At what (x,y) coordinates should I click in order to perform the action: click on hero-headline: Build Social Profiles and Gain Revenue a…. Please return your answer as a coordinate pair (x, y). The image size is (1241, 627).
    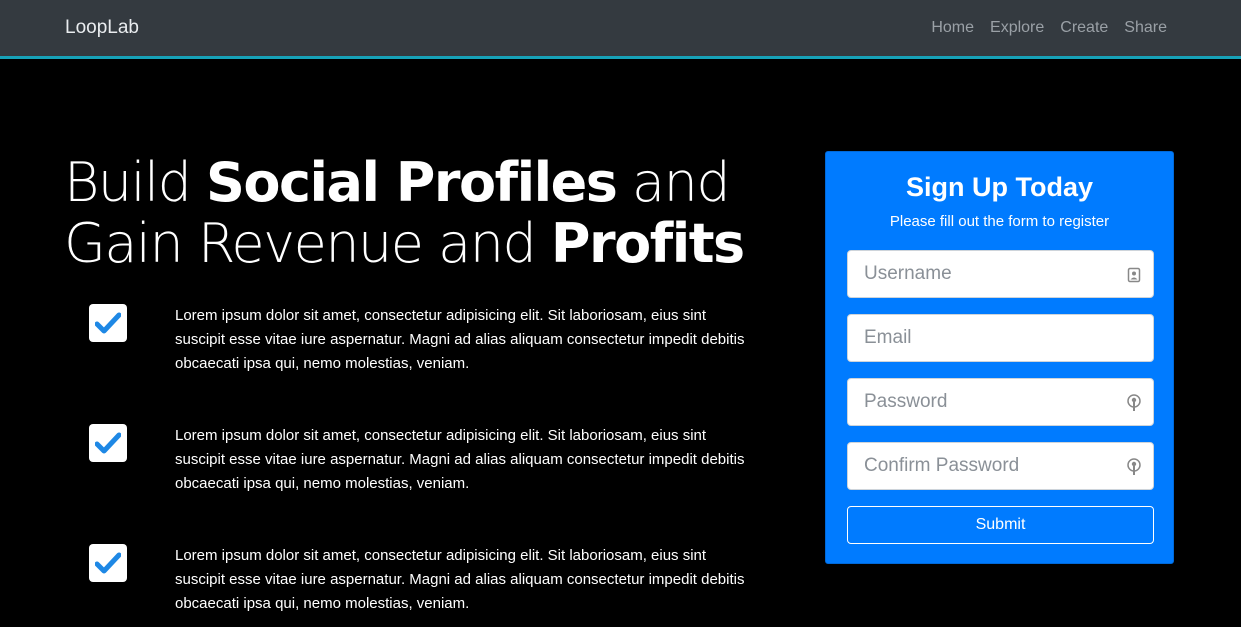
    Looking at the image, I should click on (434, 213).